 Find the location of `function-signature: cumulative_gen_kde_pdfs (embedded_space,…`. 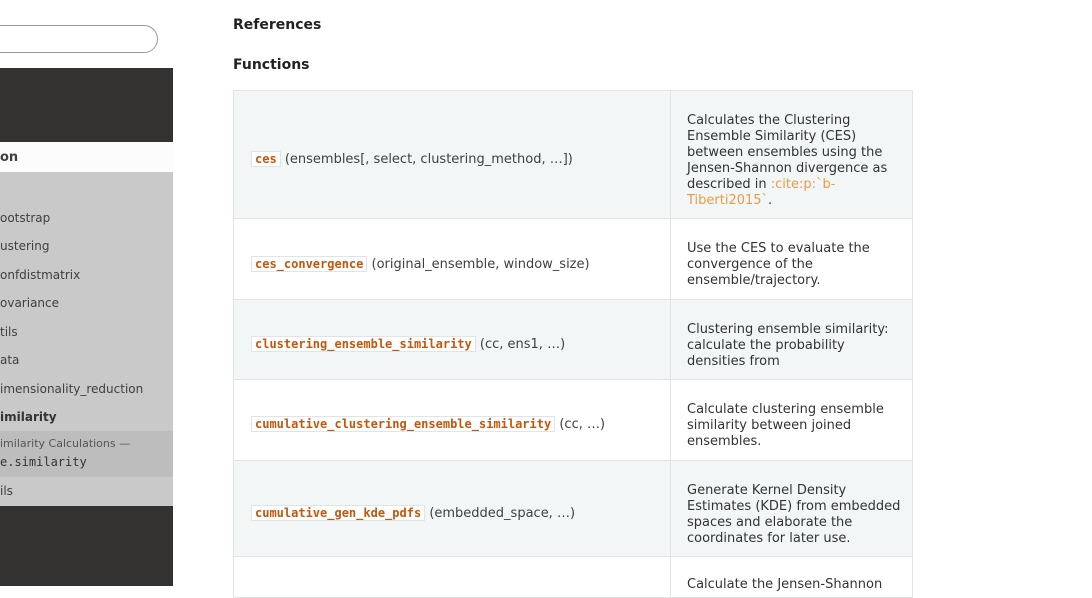

function-signature: cumulative_gen_kde_pdfs (embedded_space,… is located at coordinates (413, 513).